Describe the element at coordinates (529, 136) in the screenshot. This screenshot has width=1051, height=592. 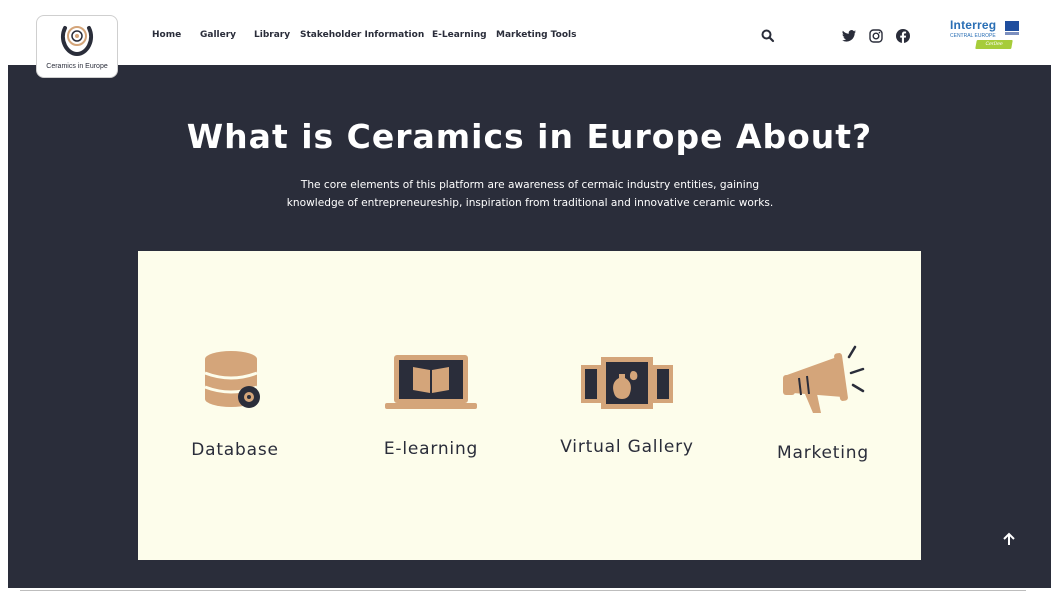
I see `page-title: What is Ceramics in Europe About?` at that location.